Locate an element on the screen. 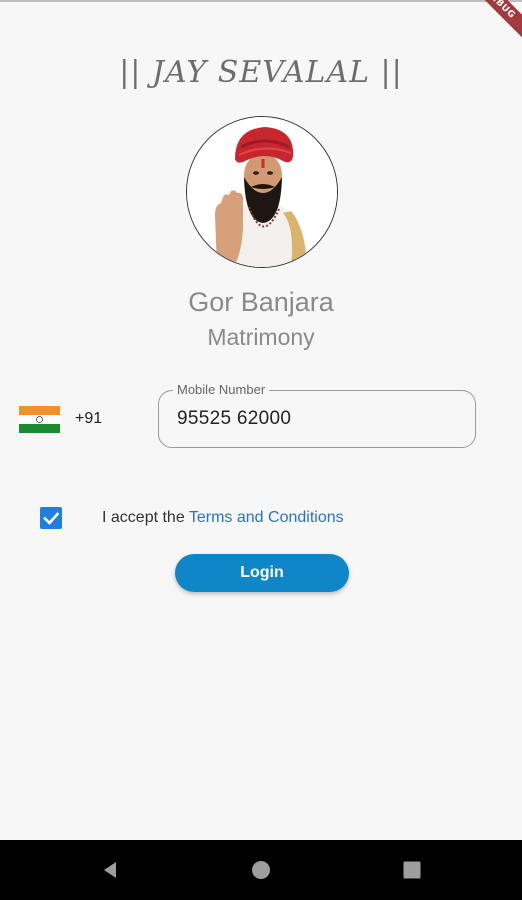 This screenshot has height=900, width=522. app-subtitle: Matrimony is located at coordinates (261, 337).